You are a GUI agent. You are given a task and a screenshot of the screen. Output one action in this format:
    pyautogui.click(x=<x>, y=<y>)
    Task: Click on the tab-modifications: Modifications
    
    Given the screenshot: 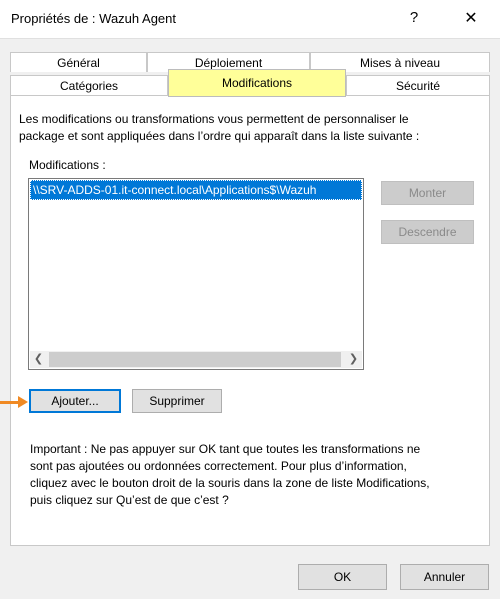 What is the action you would take?
    pyautogui.click(x=257, y=83)
    